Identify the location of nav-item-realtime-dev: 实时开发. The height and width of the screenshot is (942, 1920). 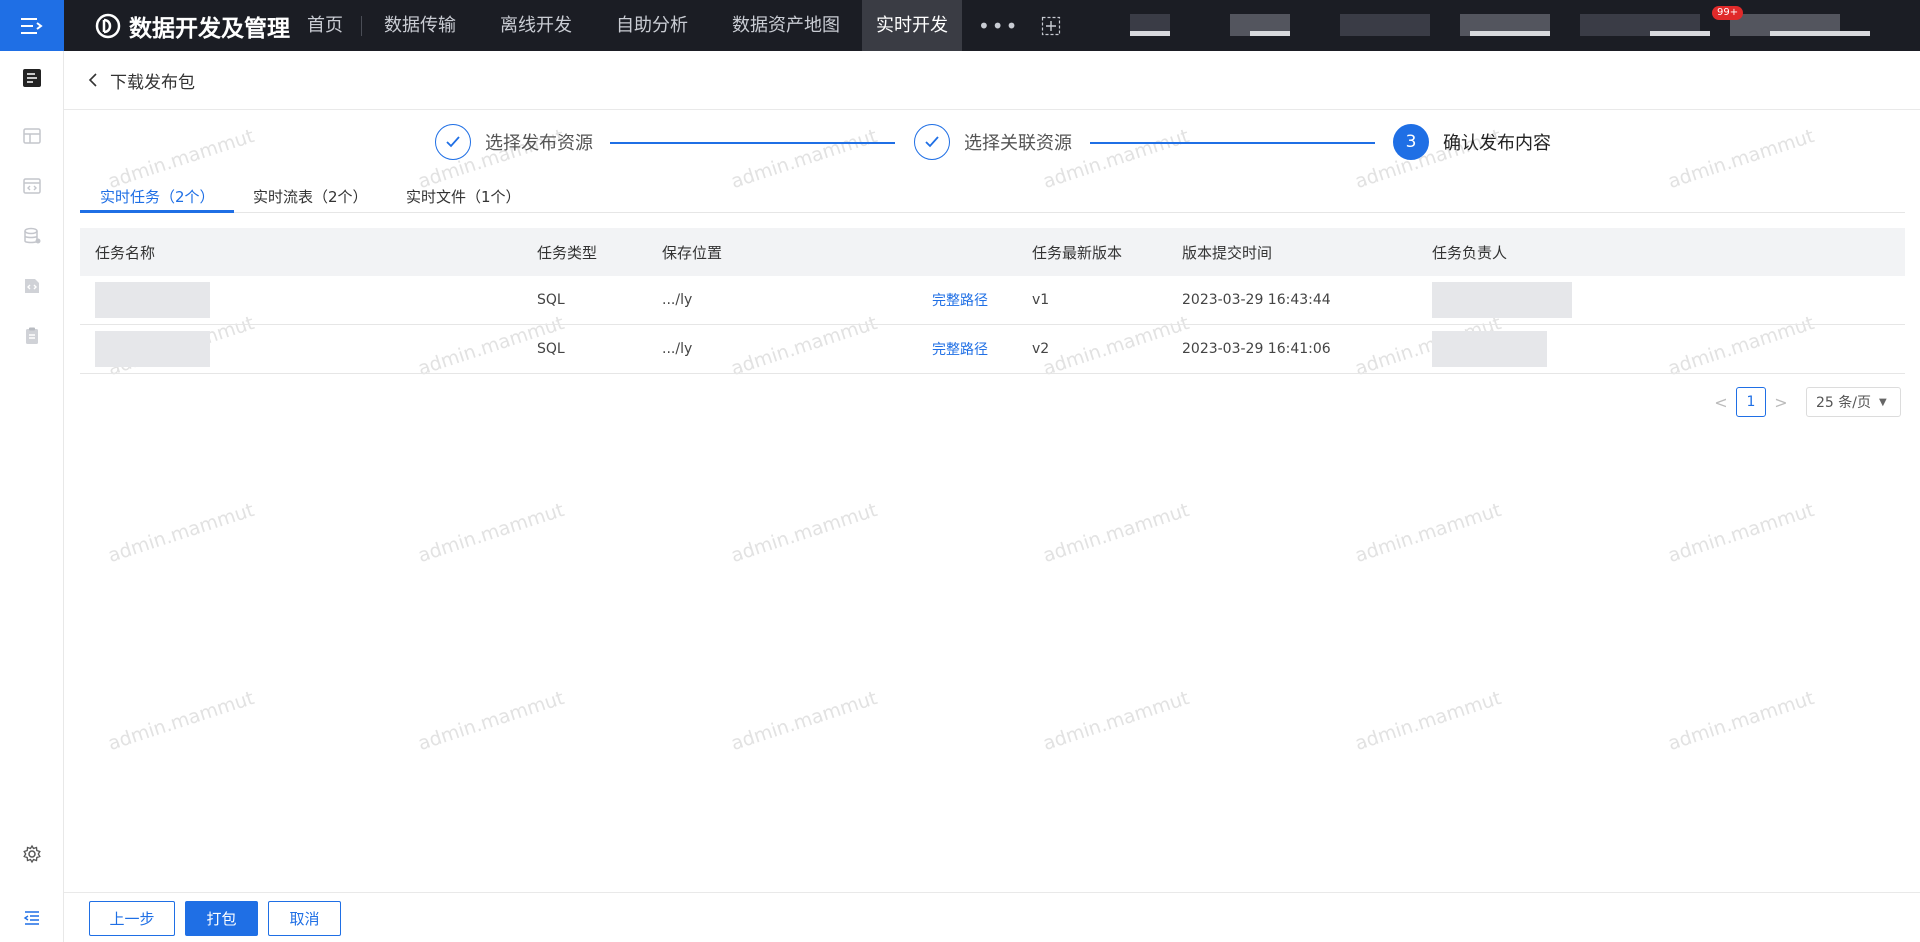
(912, 25).